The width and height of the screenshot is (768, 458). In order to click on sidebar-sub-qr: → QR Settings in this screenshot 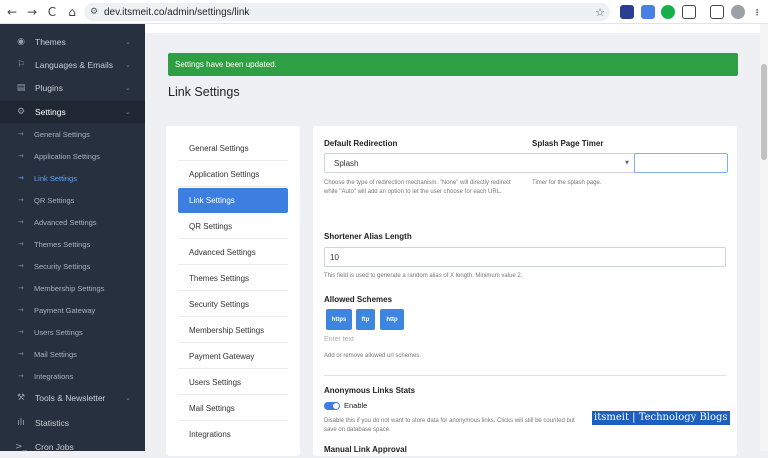, I will do `click(72, 200)`.